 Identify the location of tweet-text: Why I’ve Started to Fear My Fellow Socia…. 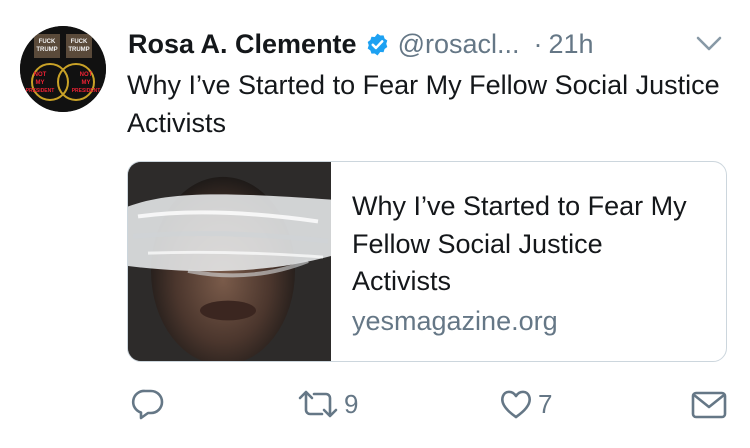
(423, 104).